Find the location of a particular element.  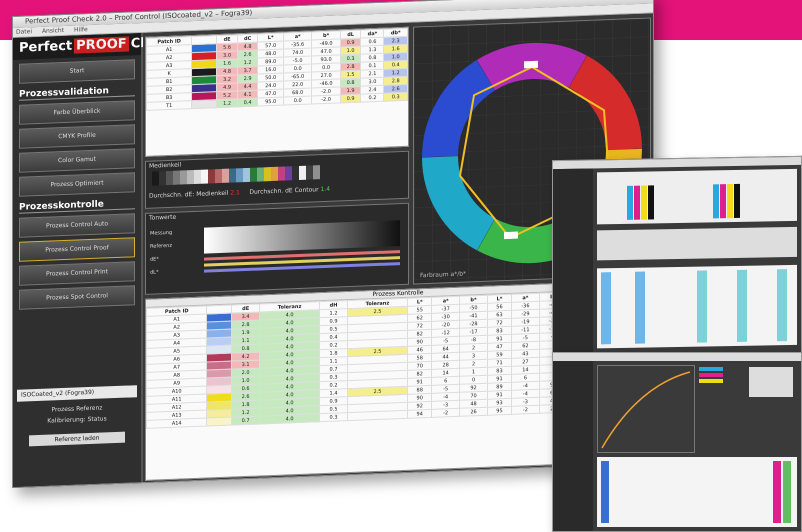

table-cell: 0.2 is located at coordinates (372, 98).